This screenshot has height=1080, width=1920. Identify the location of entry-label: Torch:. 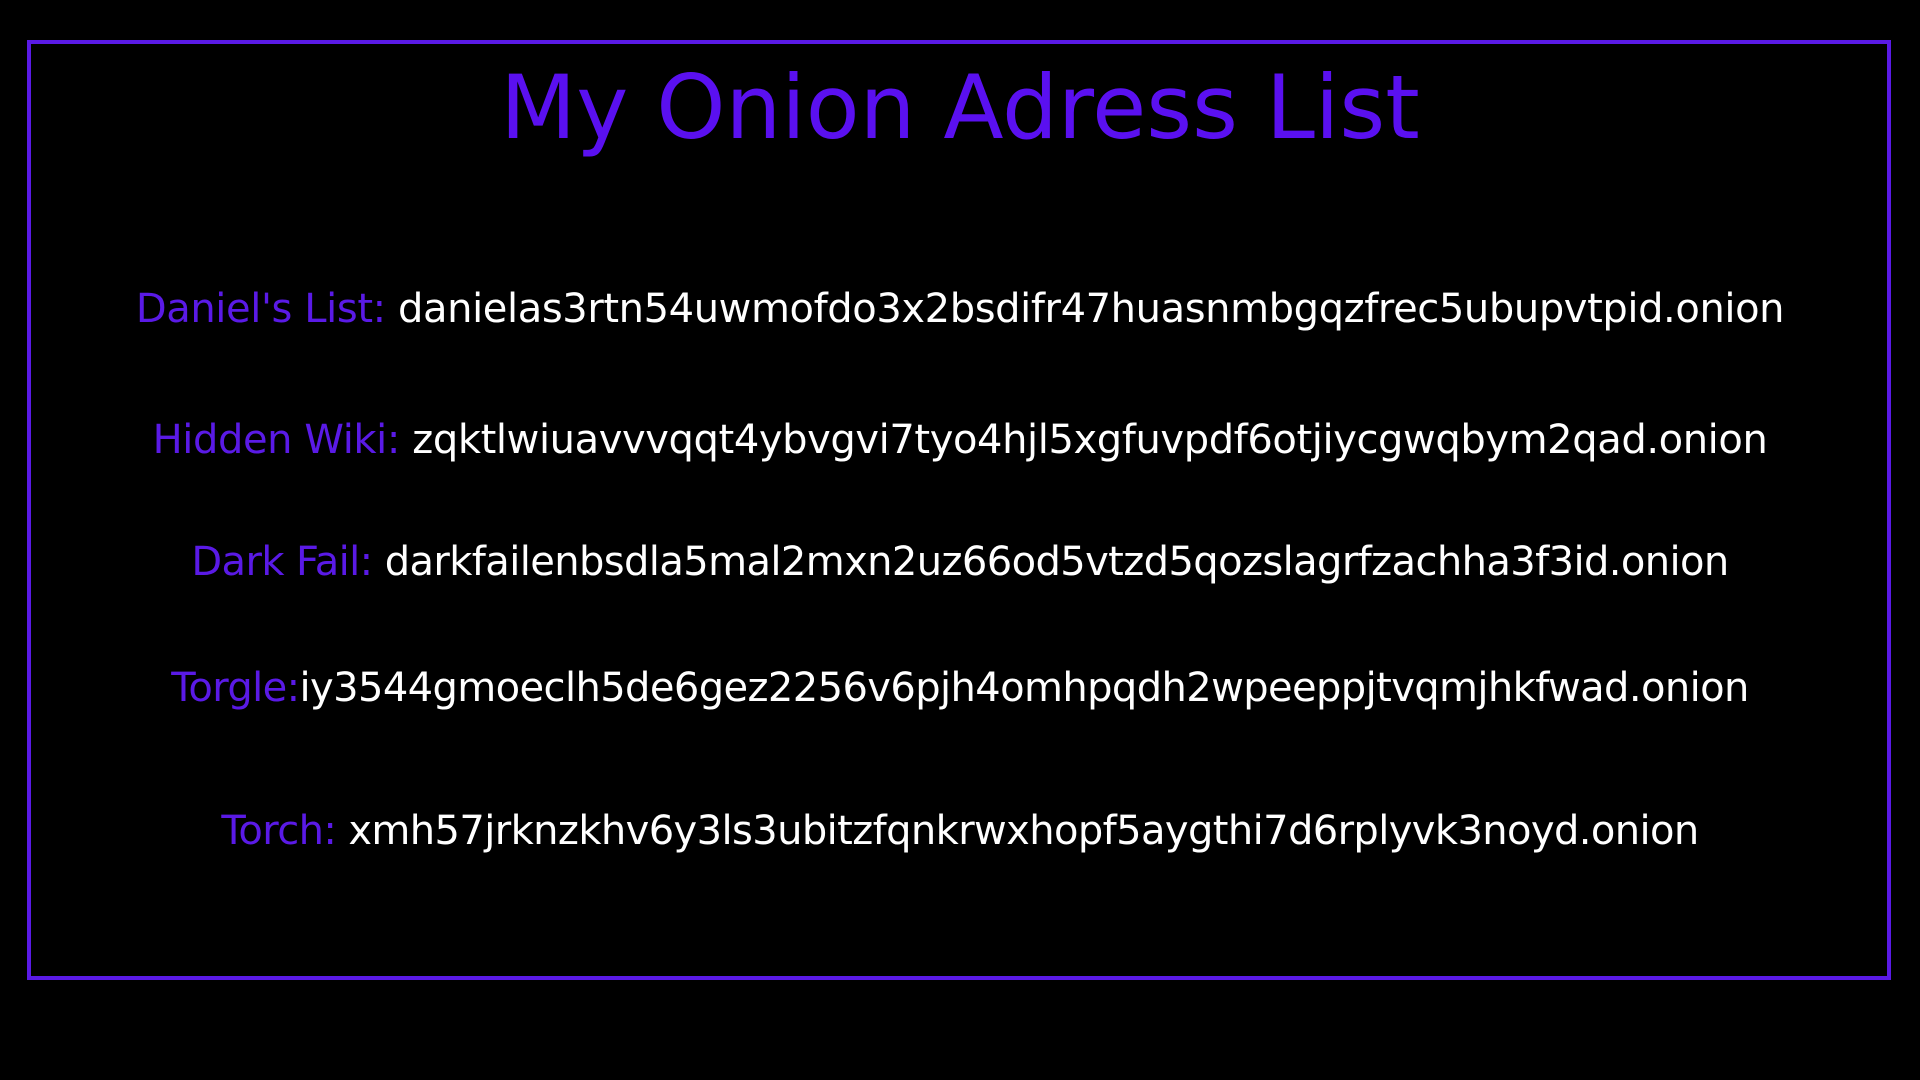
(279, 831).